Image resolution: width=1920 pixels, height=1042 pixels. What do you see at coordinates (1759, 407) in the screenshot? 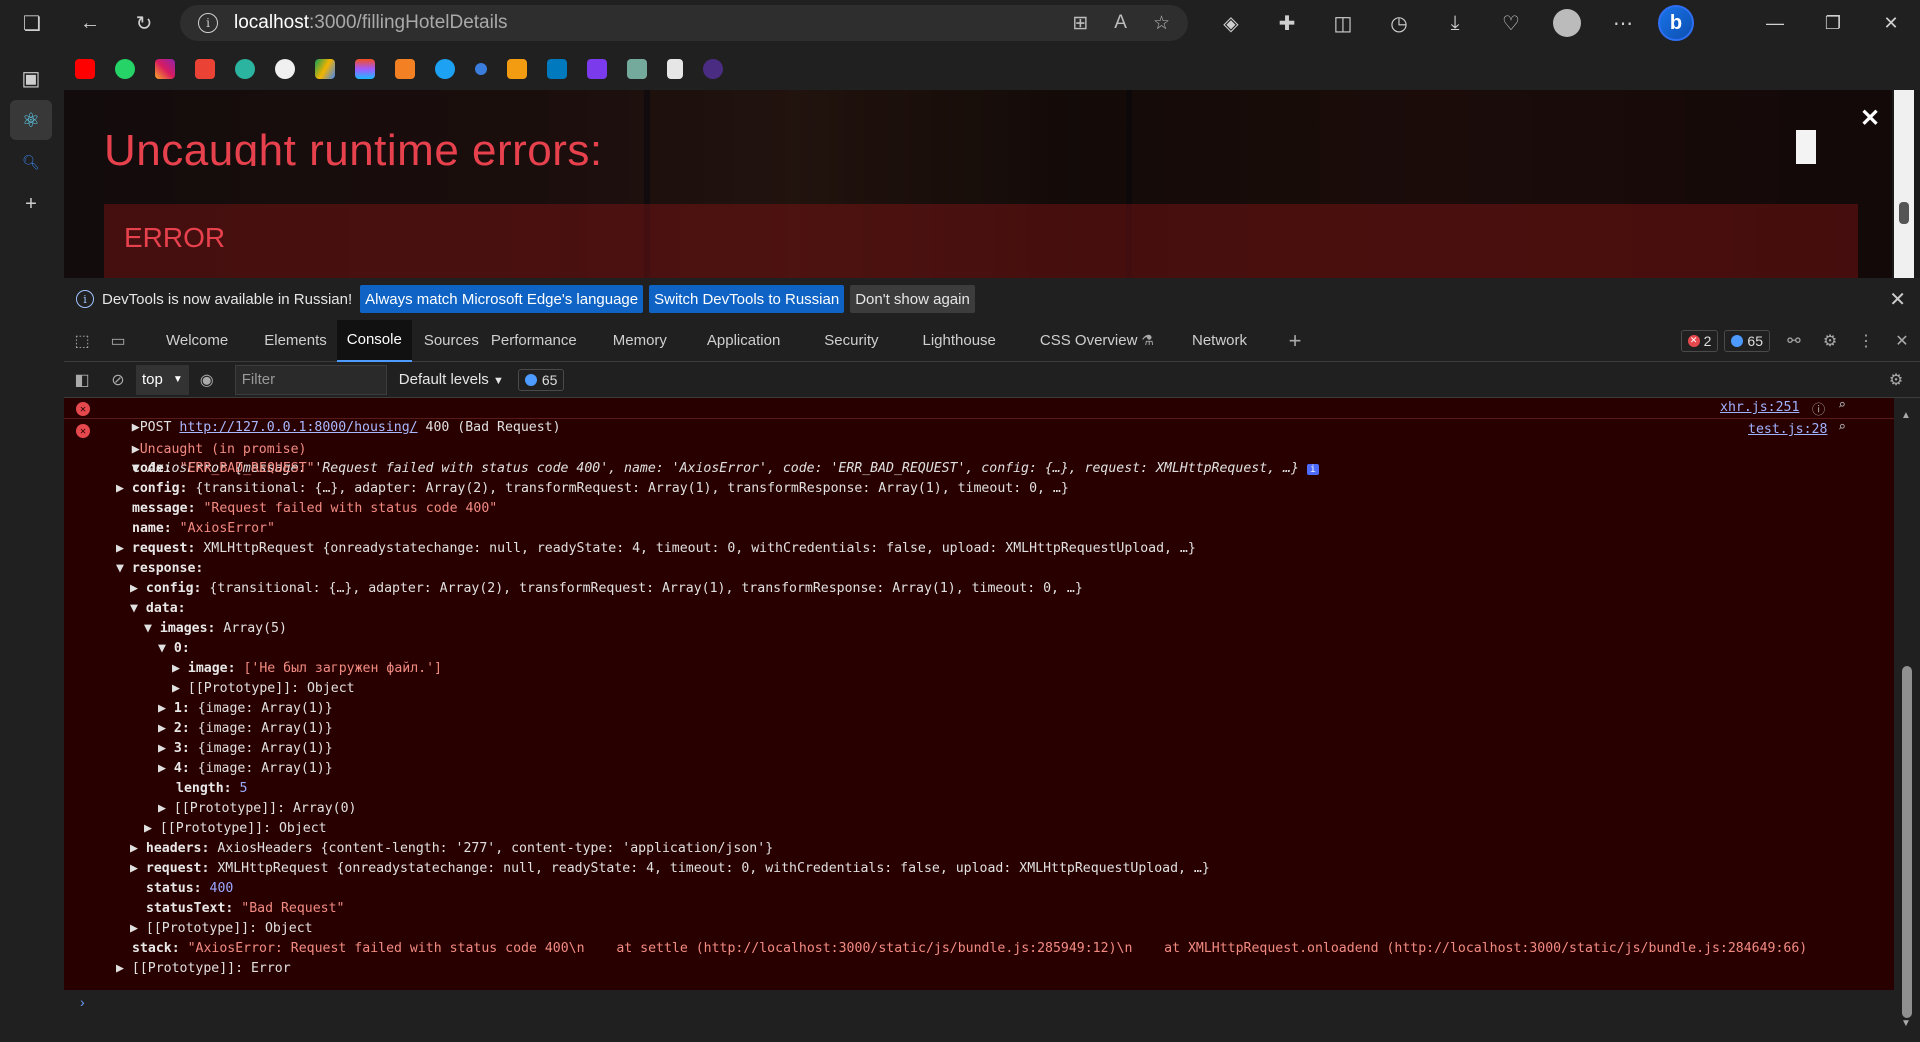
I see `source-link-xhr: xhr.js:251` at bounding box center [1759, 407].